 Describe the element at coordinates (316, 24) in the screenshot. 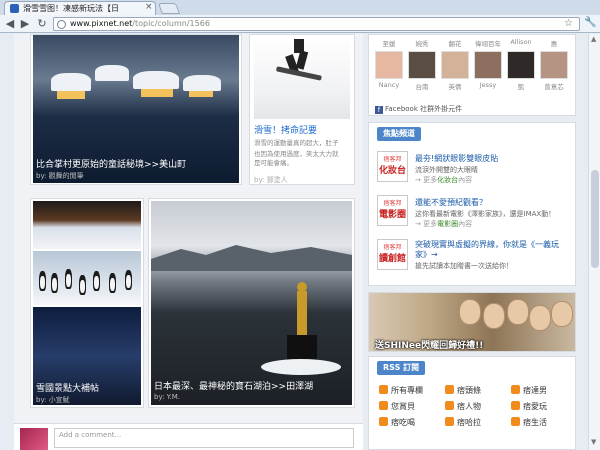

I see `address-bar: www.pixnet.net/topic/column/1566 ☆` at that location.